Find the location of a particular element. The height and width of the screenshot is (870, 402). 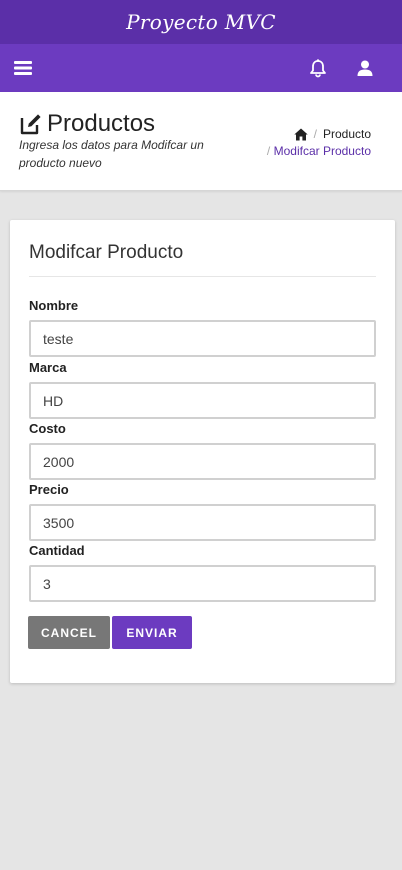

nombre-label: Nombre is located at coordinates (54, 305).